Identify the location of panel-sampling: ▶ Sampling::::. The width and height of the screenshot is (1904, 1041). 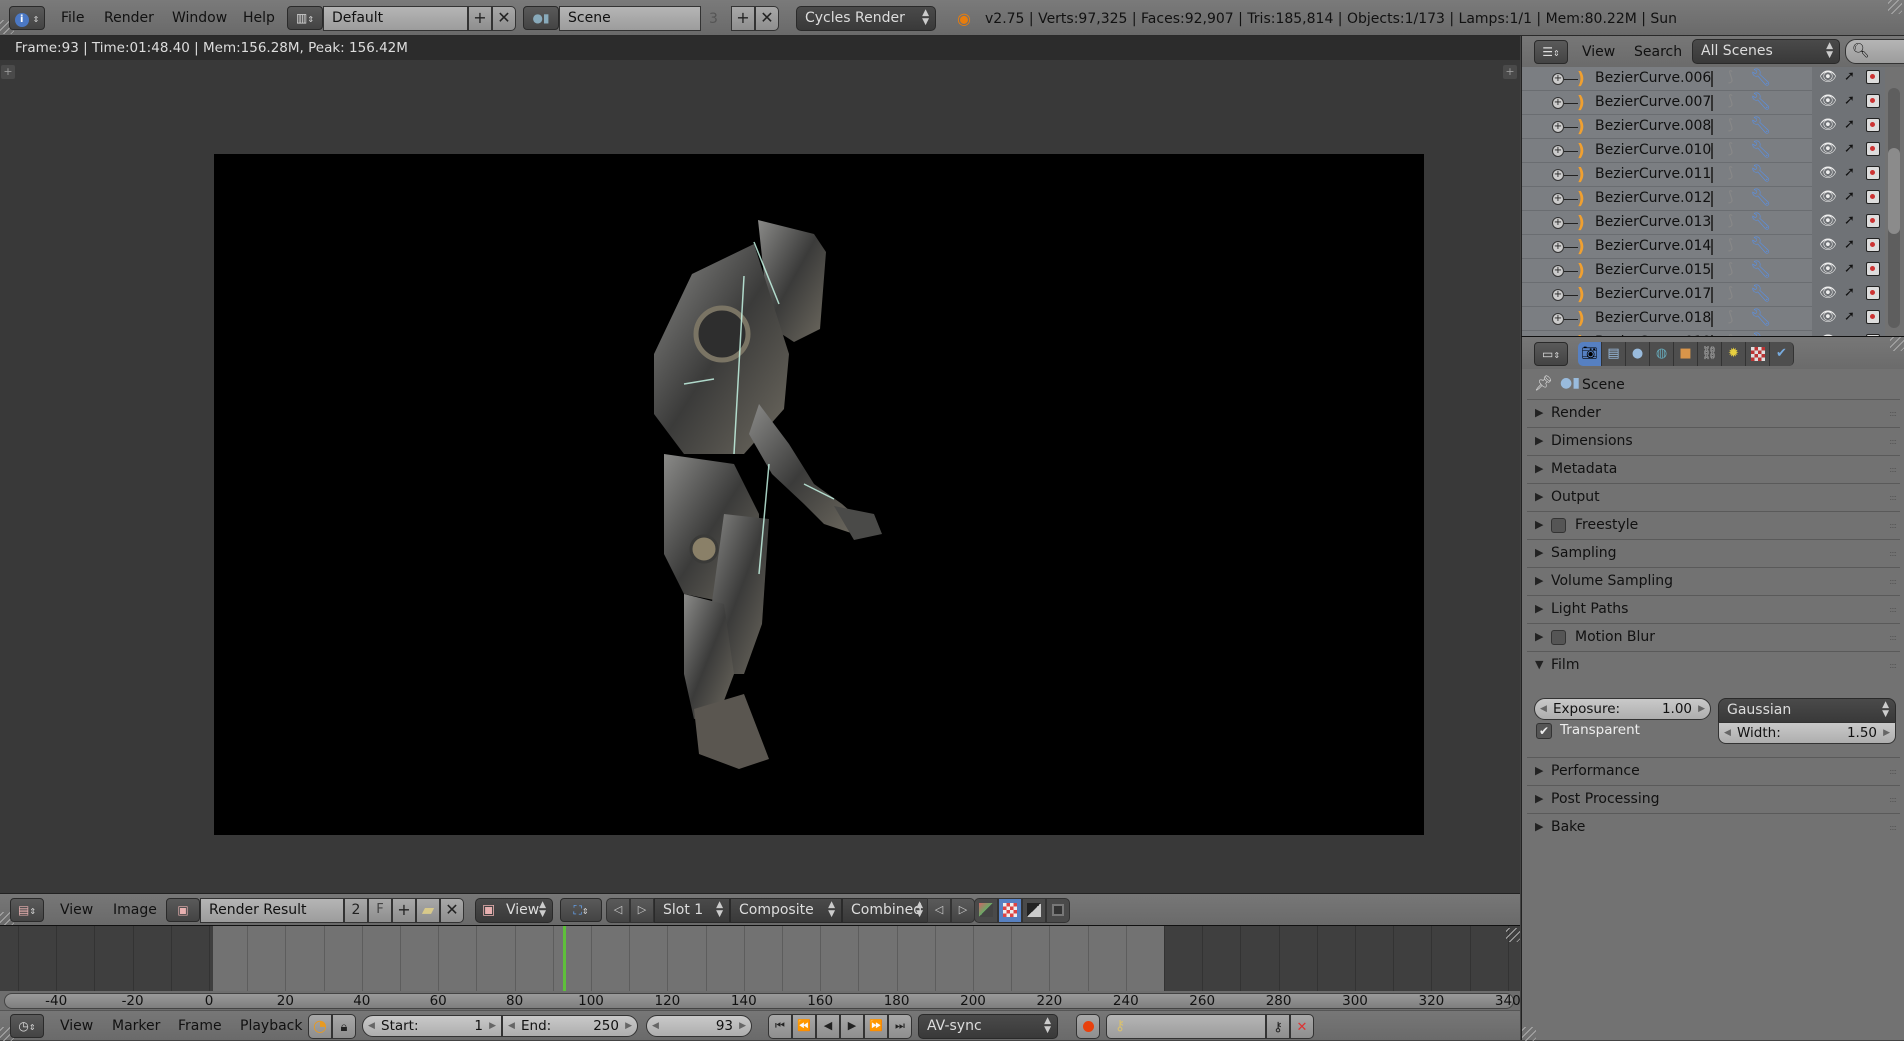
(1713, 553).